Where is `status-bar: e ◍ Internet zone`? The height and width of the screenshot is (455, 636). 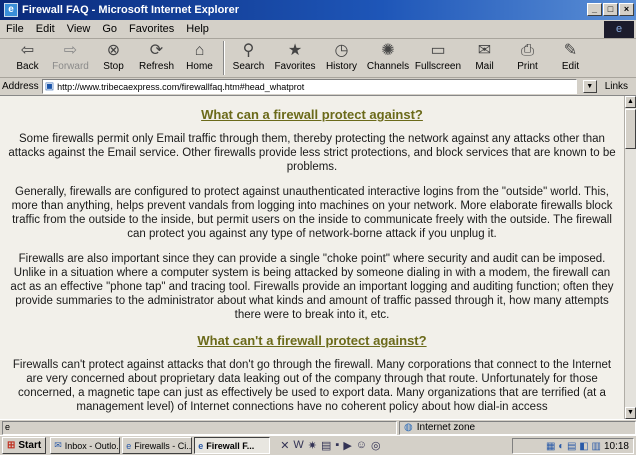 status-bar: e ◍ Internet zone is located at coordinates (318, 427).